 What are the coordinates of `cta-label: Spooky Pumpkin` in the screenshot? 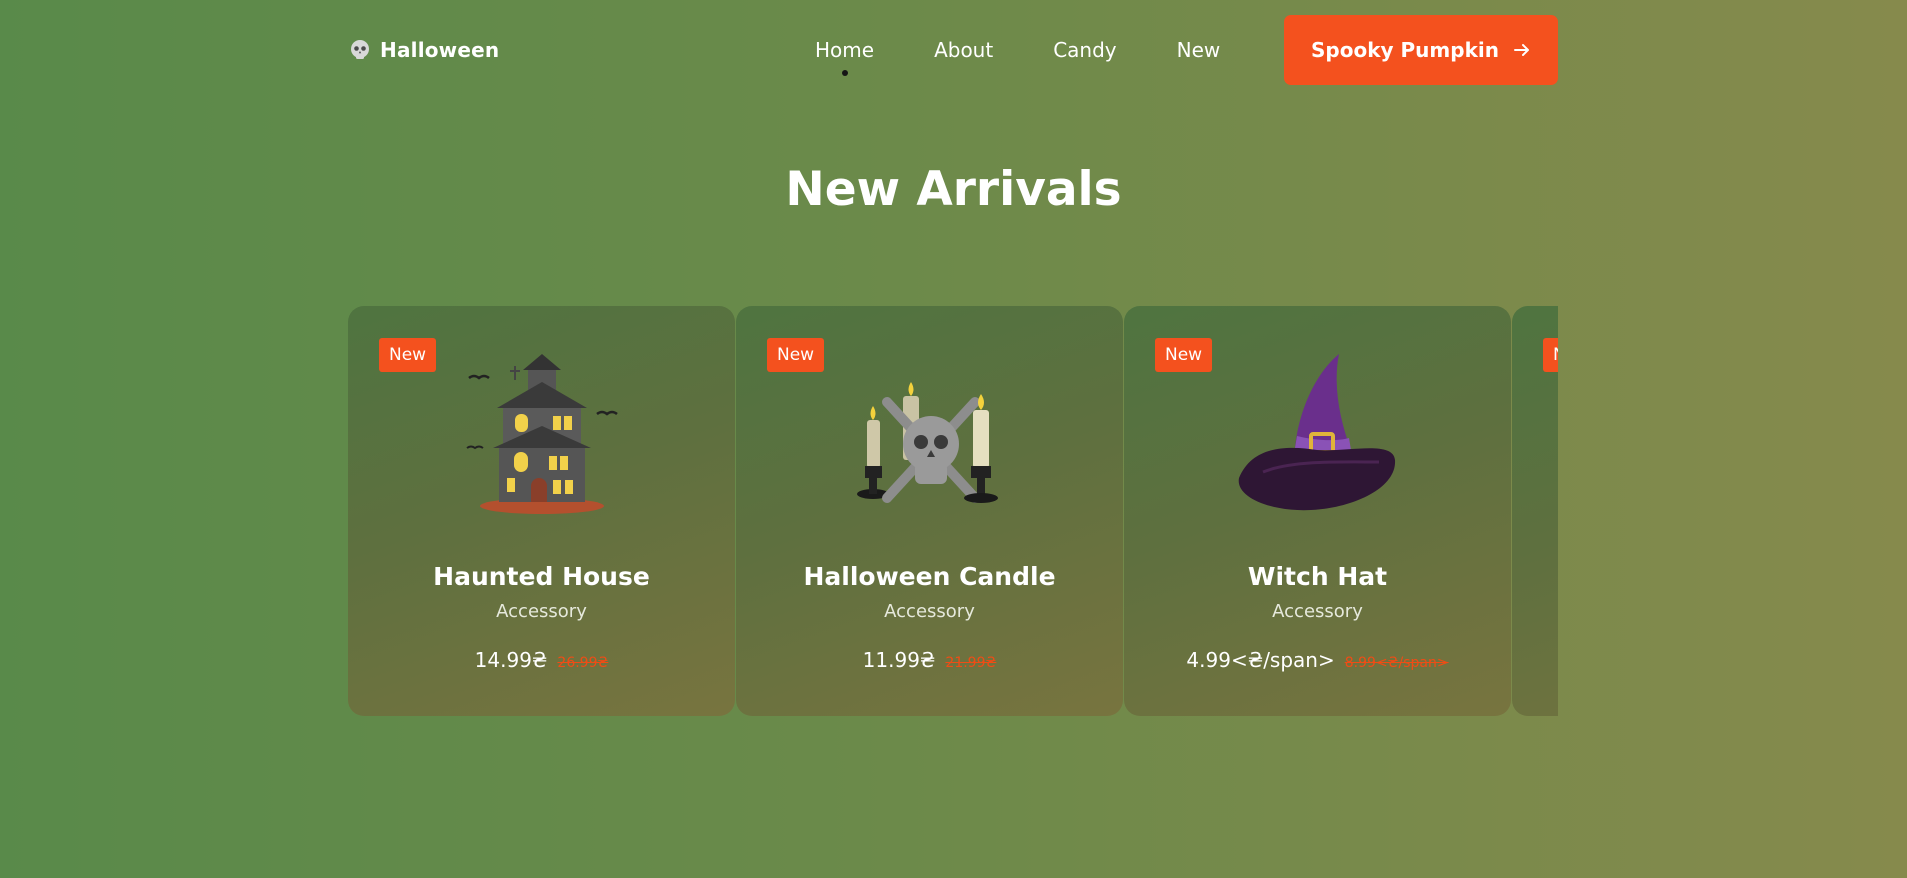 It's located at (1405, 50).